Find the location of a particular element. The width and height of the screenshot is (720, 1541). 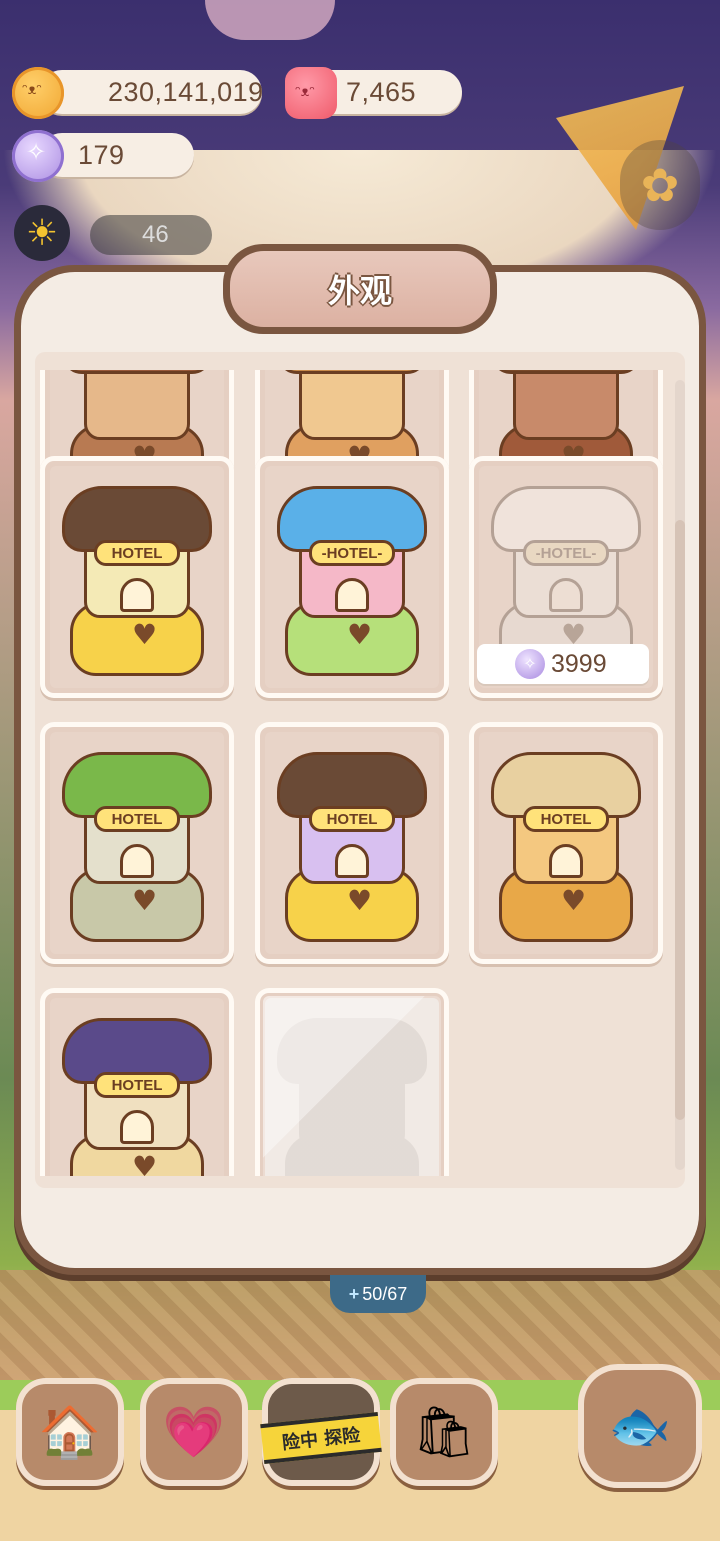

sun-icon: ☀ is located at coordinates (42, 233).